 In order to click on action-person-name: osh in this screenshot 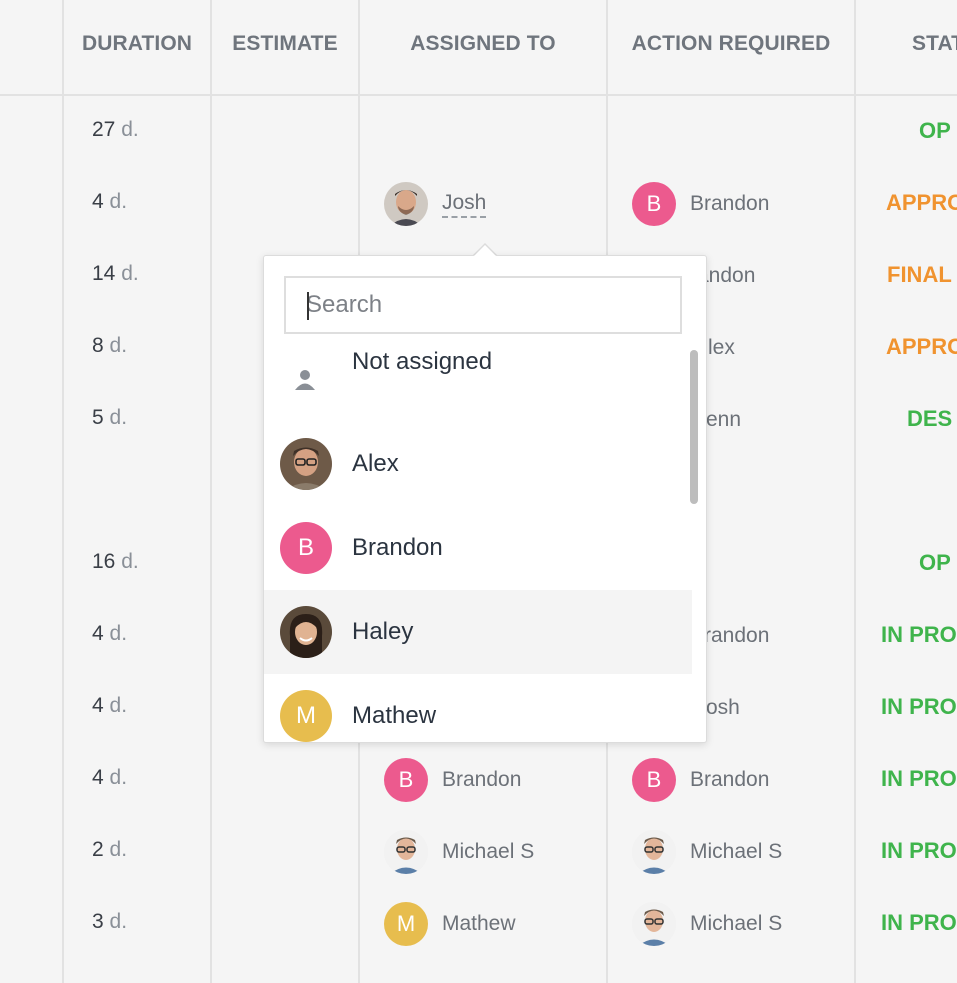, I will do `click(723, 707)`.